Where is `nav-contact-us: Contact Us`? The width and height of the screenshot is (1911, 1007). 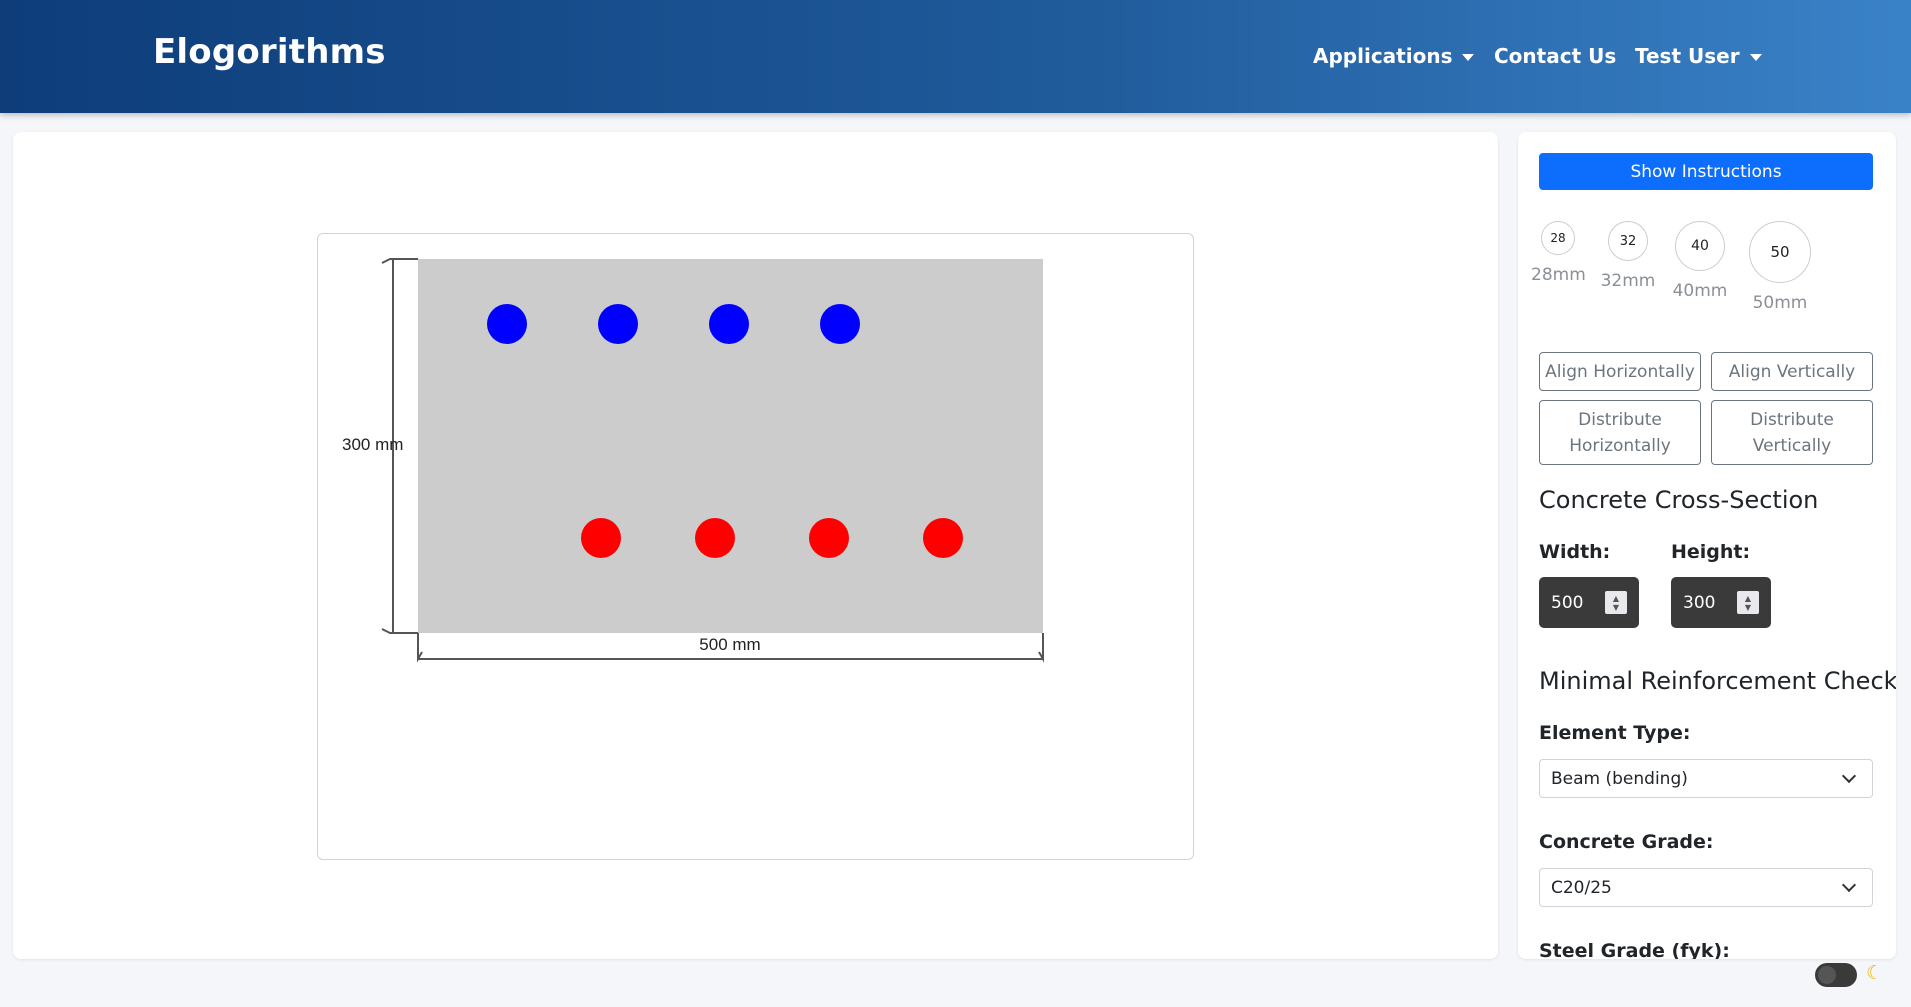
nav-contact-us: Contact Us is located at coordinates (1555, 56).